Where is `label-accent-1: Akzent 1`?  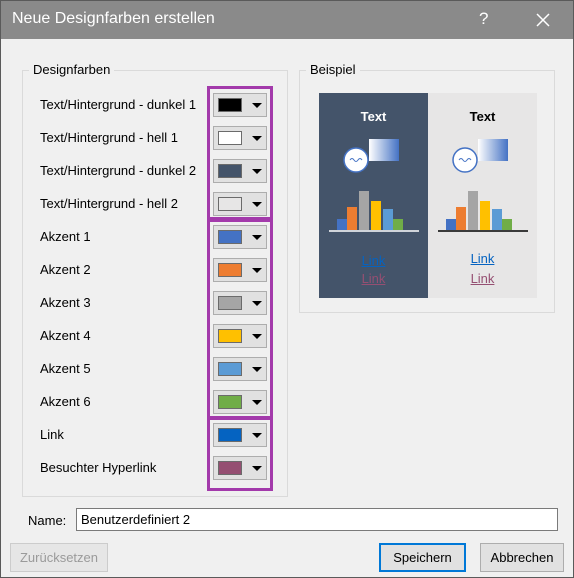 label-accent-1: Akzent 1 is located at coordinates (65, 236).